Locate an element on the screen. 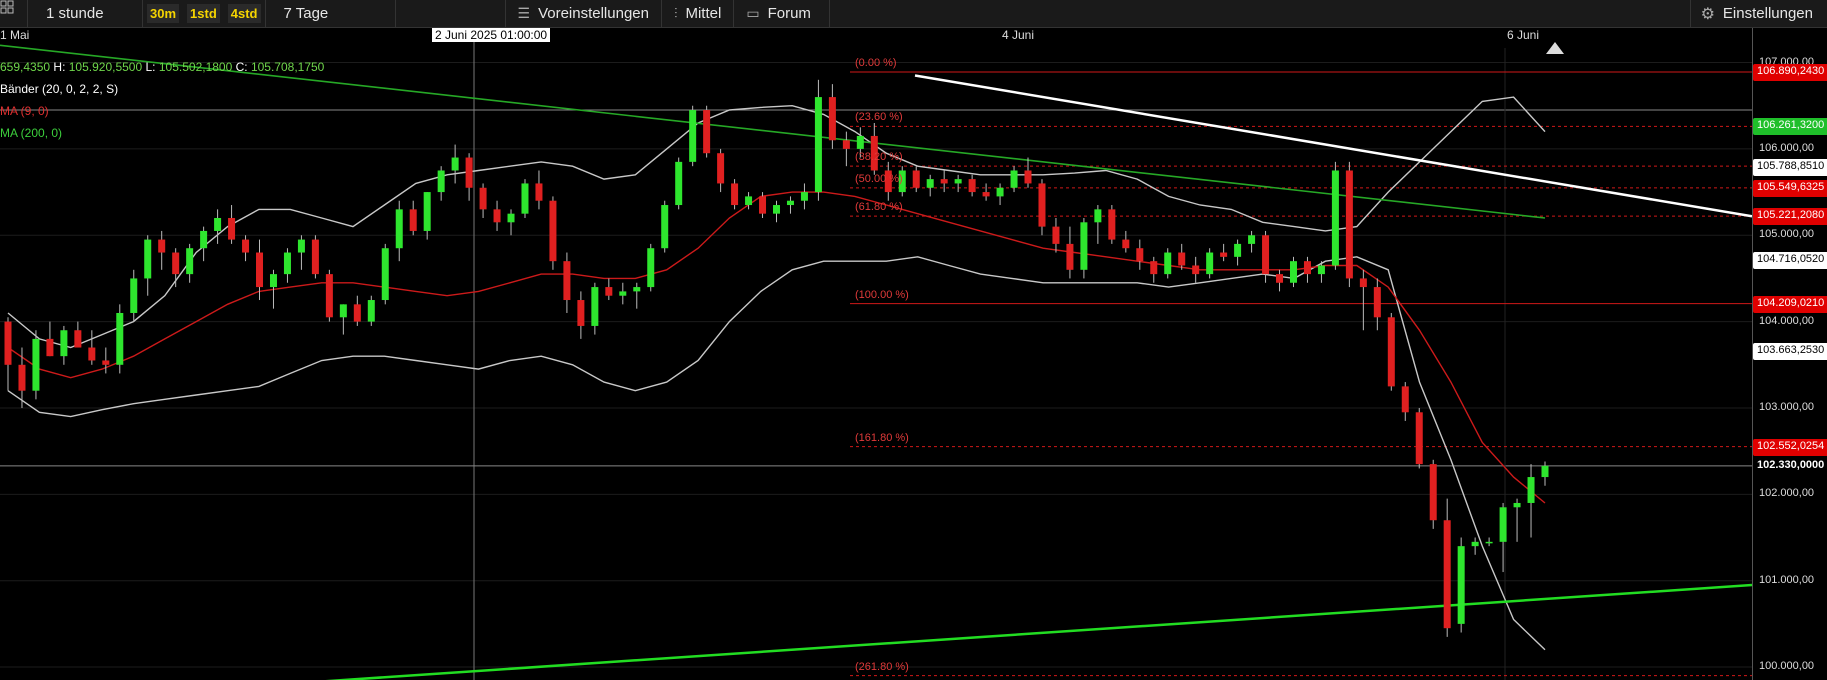 This screenshot has height=680, width=1827. forum-button: ▭ Forum is located at coordinates (782, 14).